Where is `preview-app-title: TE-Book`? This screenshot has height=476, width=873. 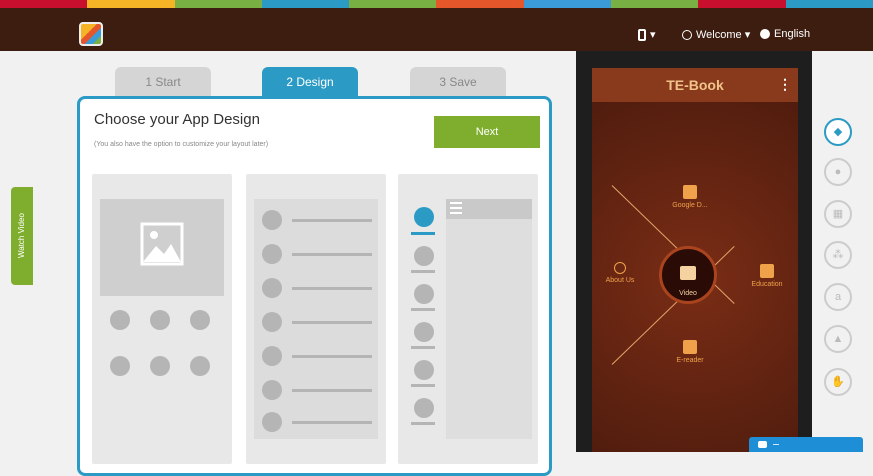
preview-app-title: TE-Book is located at coordinates (695, 85).